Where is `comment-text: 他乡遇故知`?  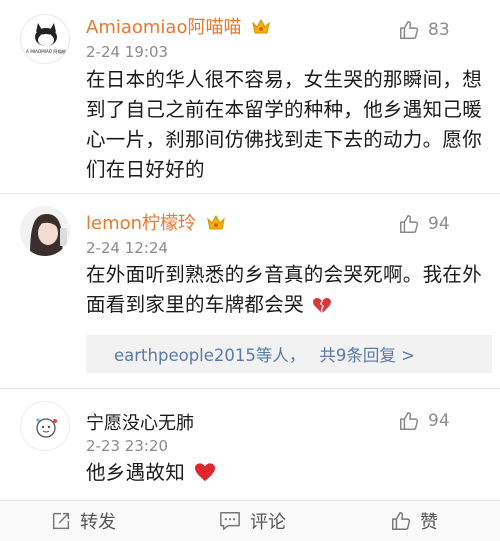 comment-text: 他乡遇故知 is located at coordinates (286, 474).